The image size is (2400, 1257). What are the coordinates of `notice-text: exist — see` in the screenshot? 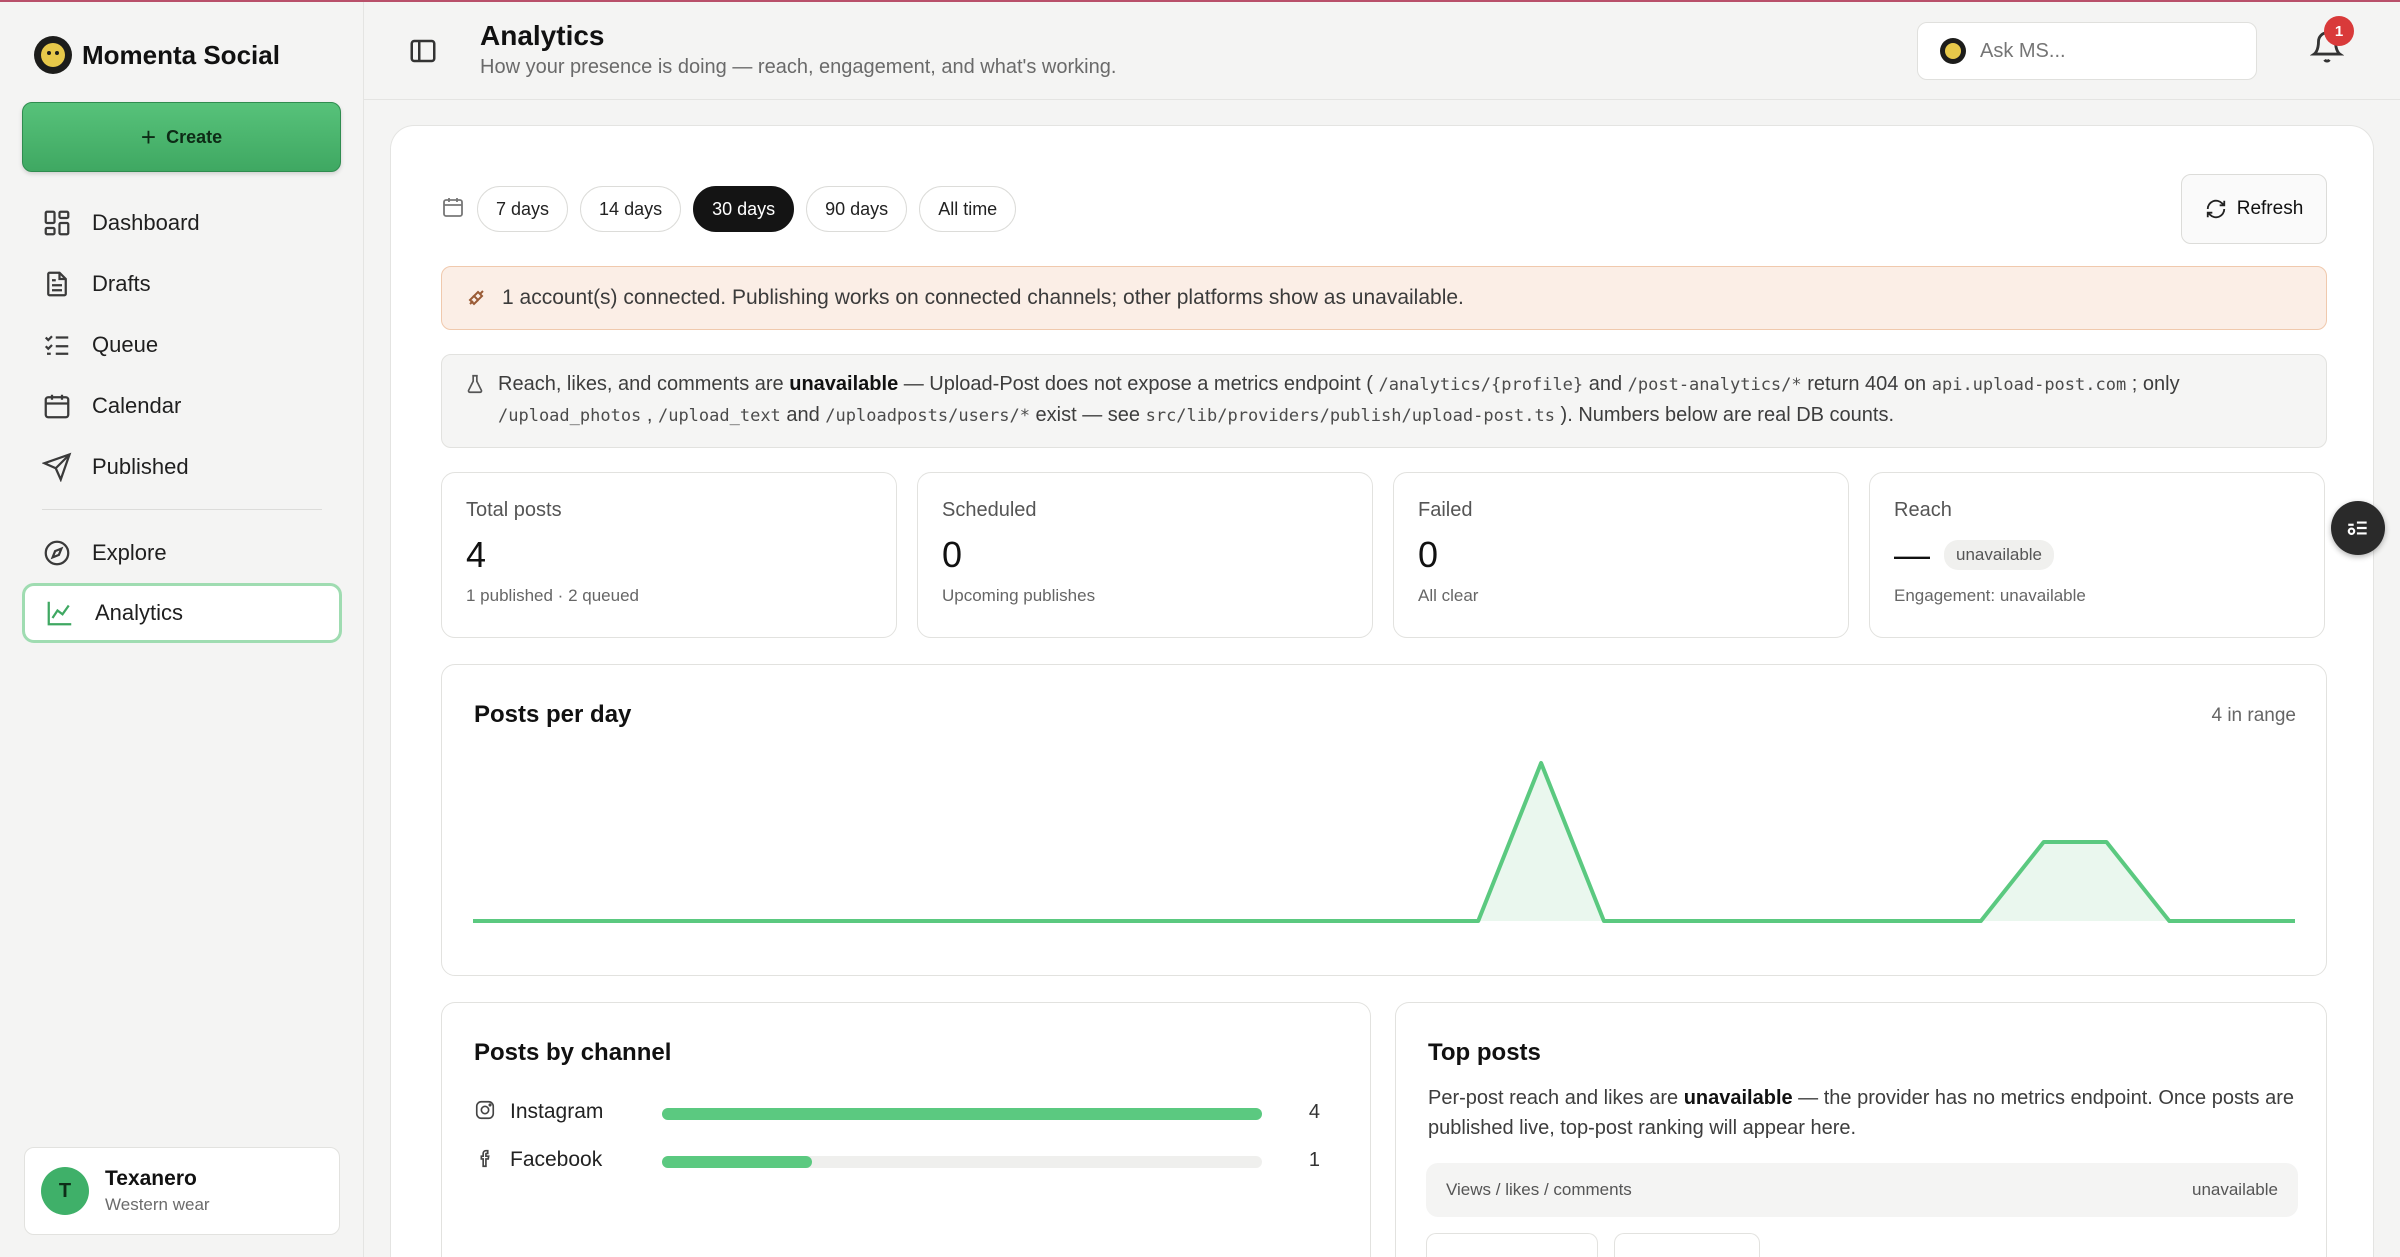 It's located at (1087, 415).